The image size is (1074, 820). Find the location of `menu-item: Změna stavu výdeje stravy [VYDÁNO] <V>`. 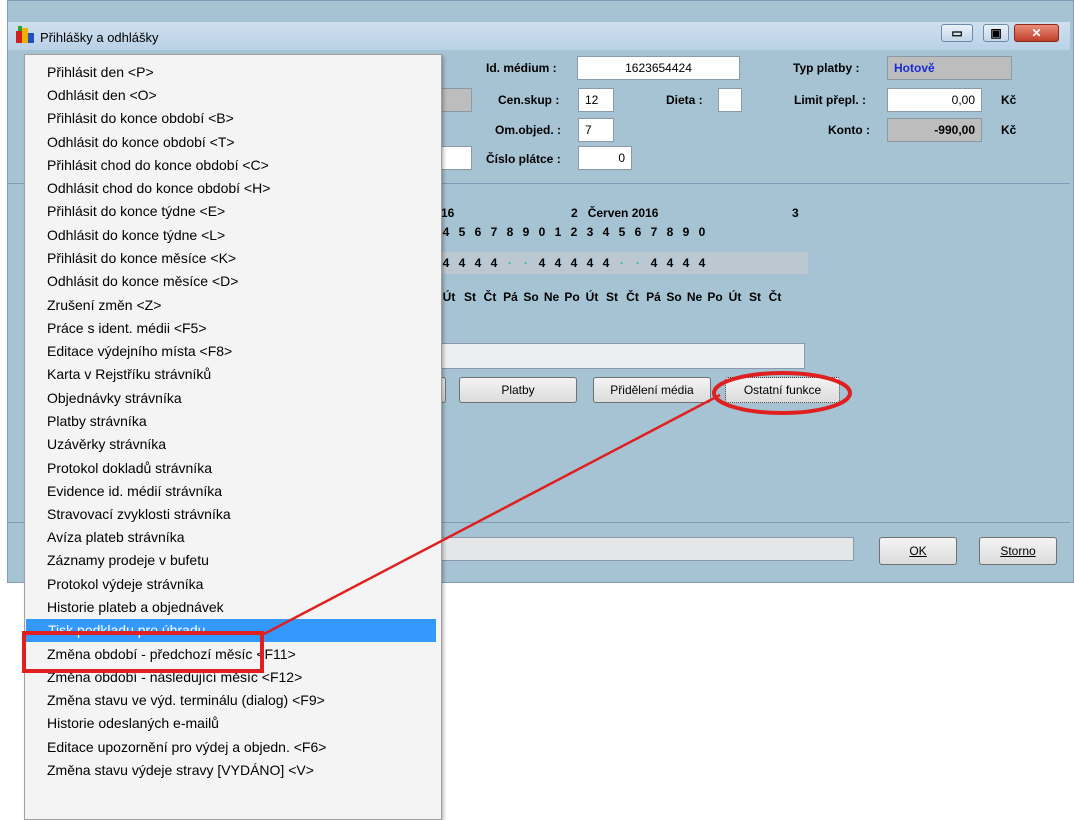

menu-item: Změna stavu výdeje stravy [VYDÁNO] <V> is located at coordinates (233, 770).